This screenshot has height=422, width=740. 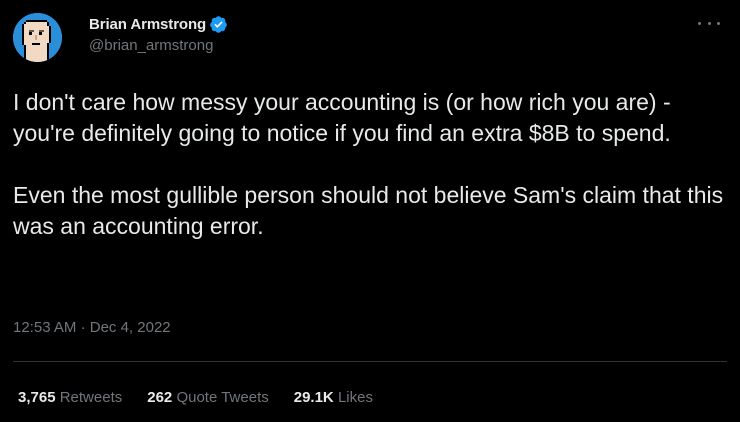 I want to click on avatar, so click(x=37, y=37).